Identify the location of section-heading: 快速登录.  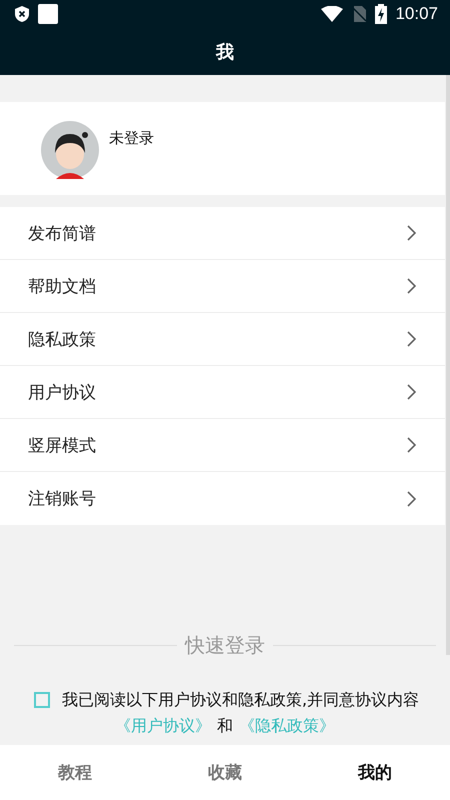
(225, 645).